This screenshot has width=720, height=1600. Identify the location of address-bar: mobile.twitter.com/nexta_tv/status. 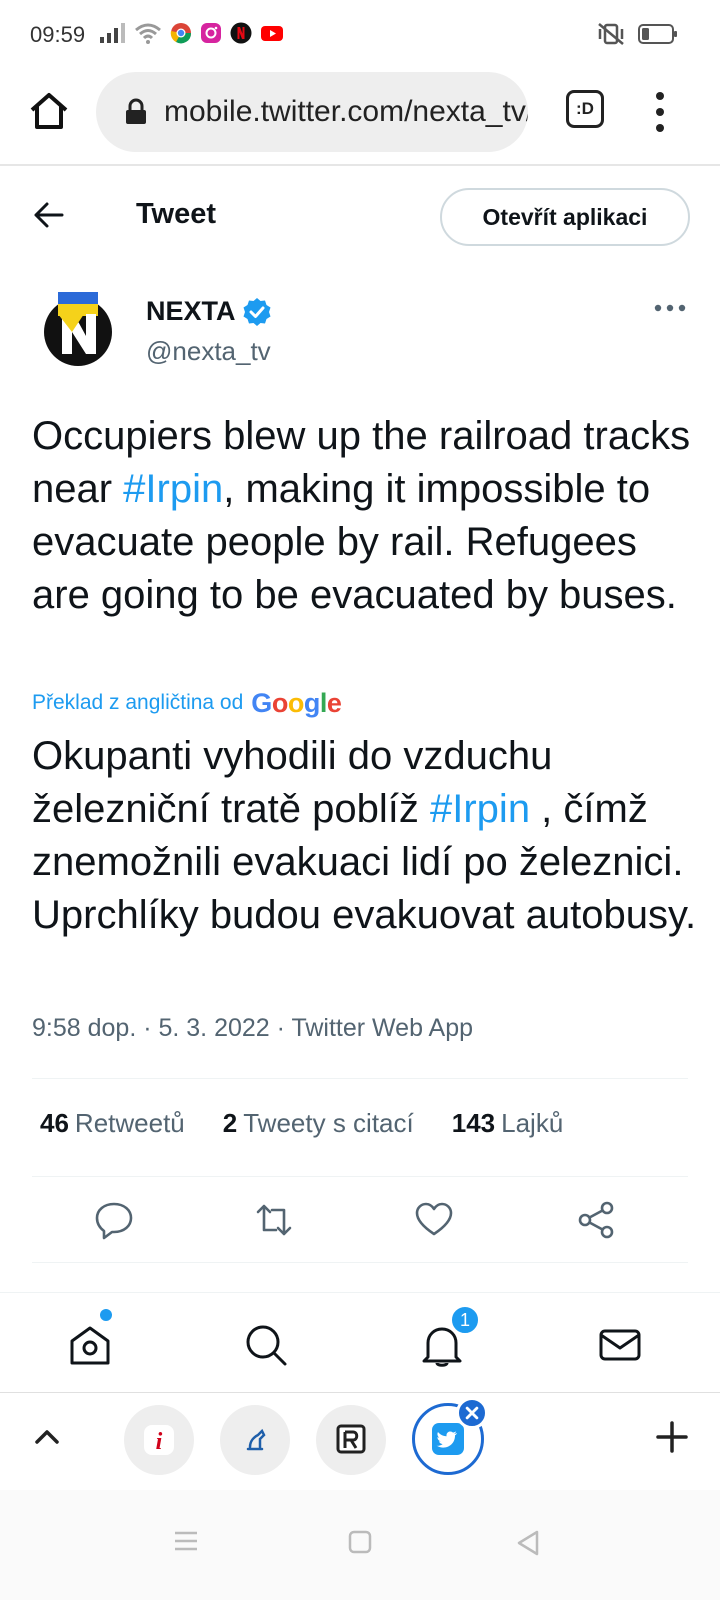
(312, 112).